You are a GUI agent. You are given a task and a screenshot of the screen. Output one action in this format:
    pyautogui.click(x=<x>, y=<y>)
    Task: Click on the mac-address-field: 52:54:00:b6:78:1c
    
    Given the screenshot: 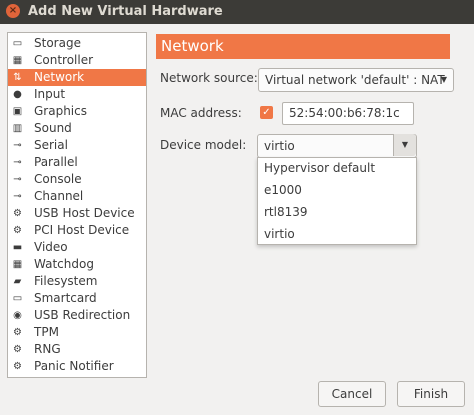 What is the action you would take?
    pyautogui.click(x=348, y=113)
    